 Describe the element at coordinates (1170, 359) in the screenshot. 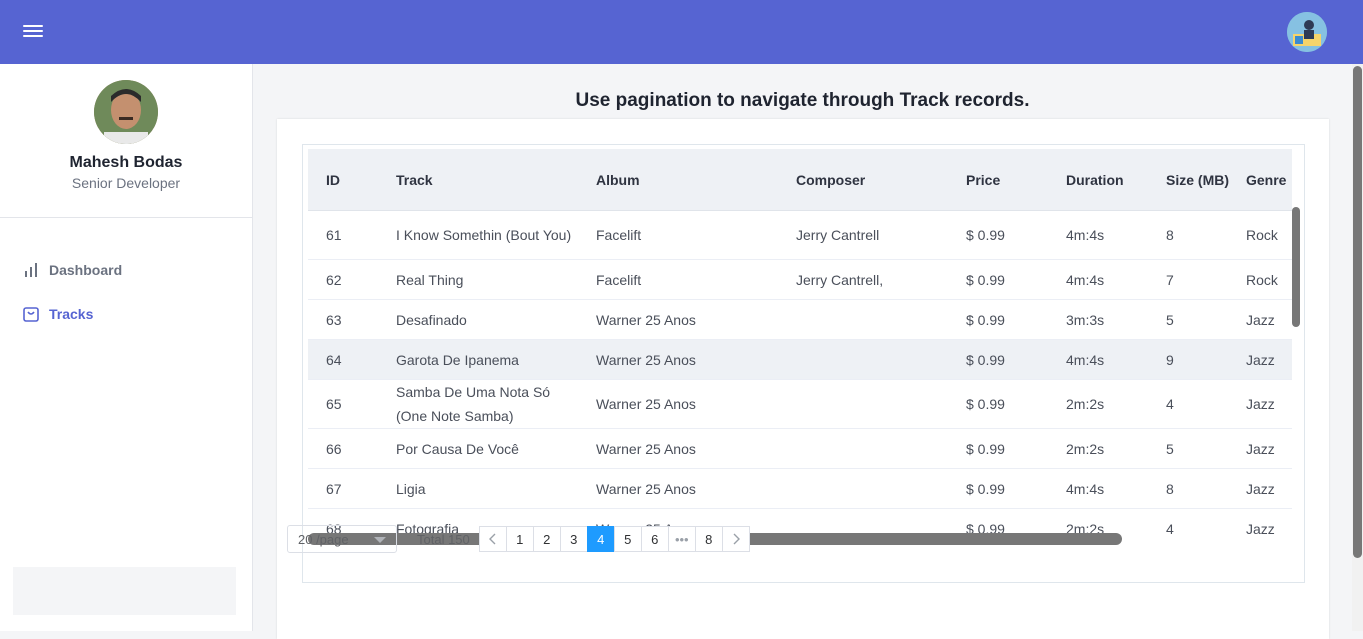

I see `cell-size: 9` at that location.